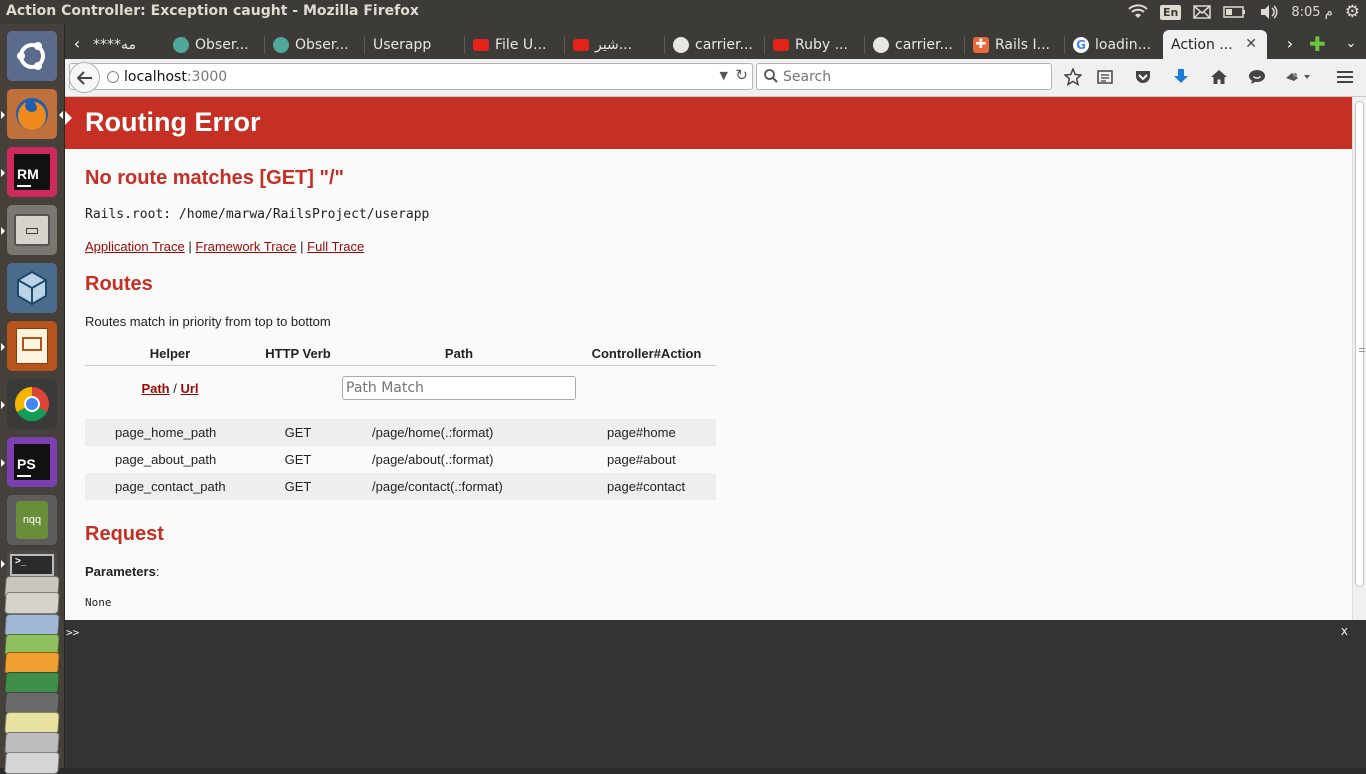 The image size is (1366, 774). Describe the element at coordinates (913, 77) in the screenshot. I see `search-input` at that location.